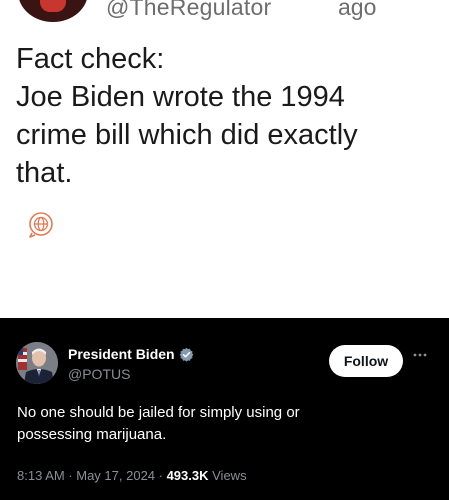 This screenshot has height=500, width=449. I want to click on potus-avatar-image, so click(37, 363).